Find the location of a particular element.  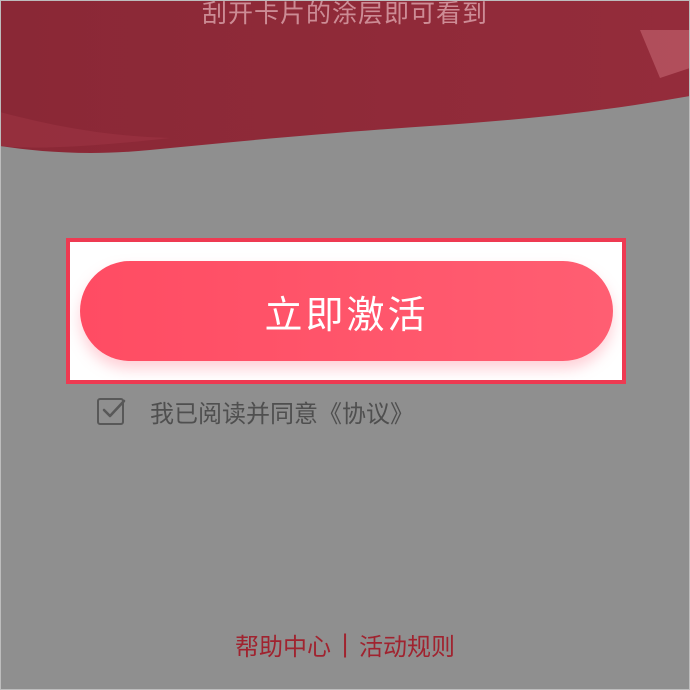

footer-links: 帮助中心 | 活动规则 is located at coordinates (345, 644).